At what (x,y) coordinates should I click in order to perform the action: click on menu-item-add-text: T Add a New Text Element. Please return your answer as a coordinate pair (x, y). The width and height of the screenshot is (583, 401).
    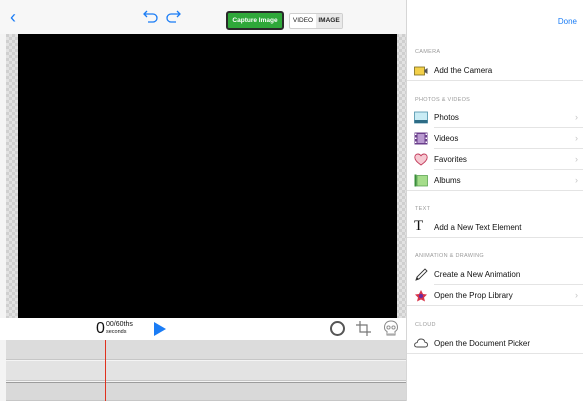
    Looking at the image, I should click on (495, 227).